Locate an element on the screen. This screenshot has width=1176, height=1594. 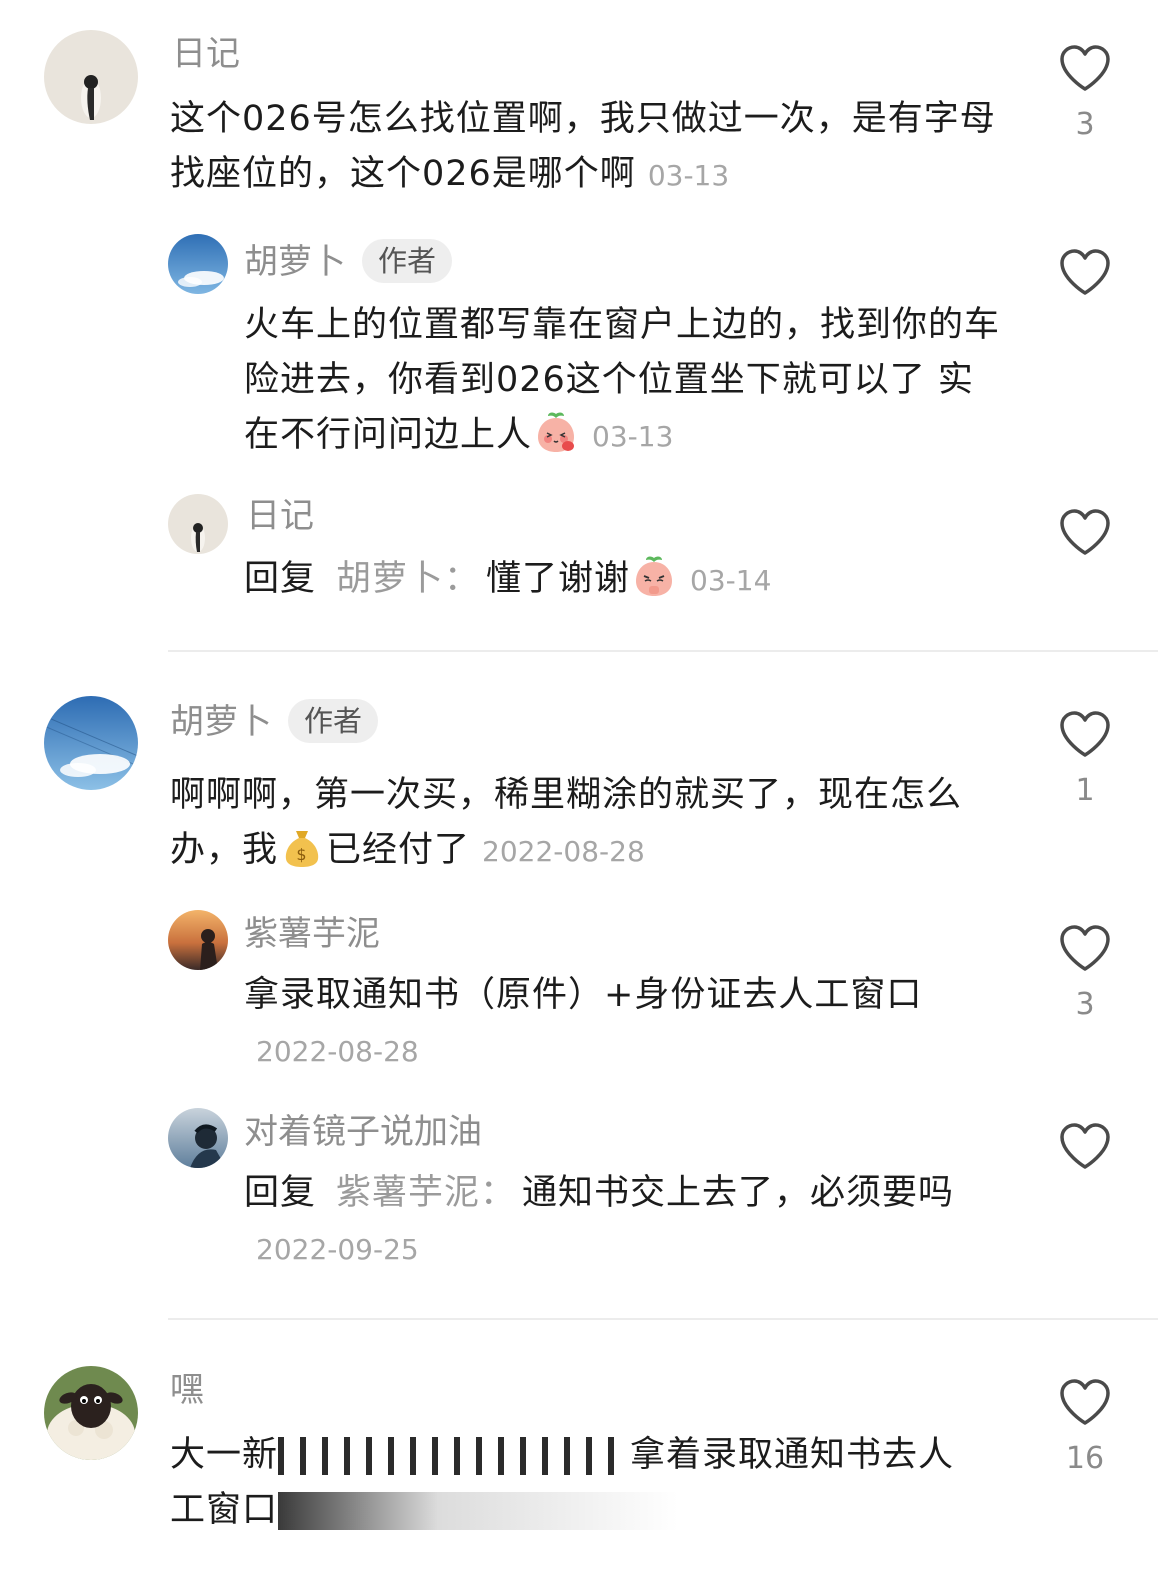
comment-text: 啊啊啊，第一次买，稀里糊涂的就买了，现在怎么办，我 $ 已经付了 2022-08-28 is located at coordinates (590, 823).